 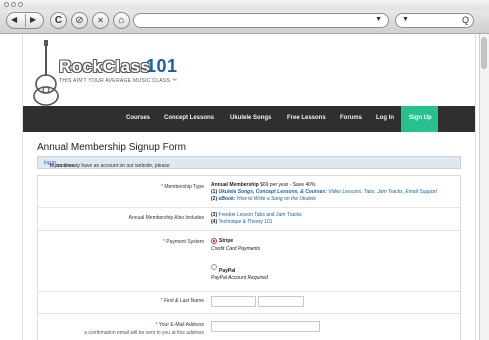 I want to click on stop-icon: ⊘, so click(x=79, y=20).